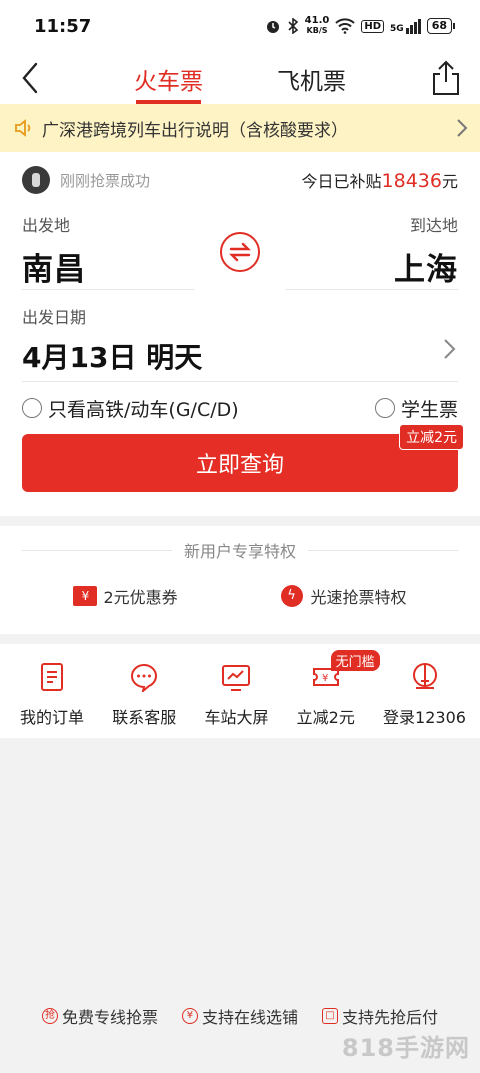 This screenshot has height=1073, width=480. Describe the element at coordinates (358, 597) in the screenshot. I see `perk-fast-grab-label: 光速抢票特权` at that location.